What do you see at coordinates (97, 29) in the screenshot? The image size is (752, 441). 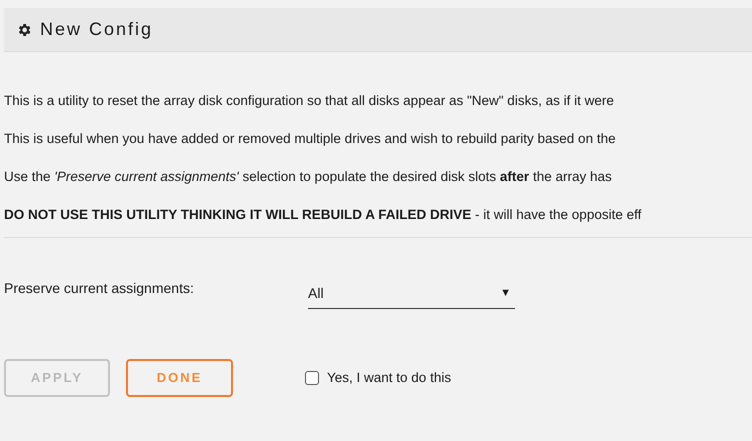 I see `page-title: New Config` at bounding box center [97, 29].